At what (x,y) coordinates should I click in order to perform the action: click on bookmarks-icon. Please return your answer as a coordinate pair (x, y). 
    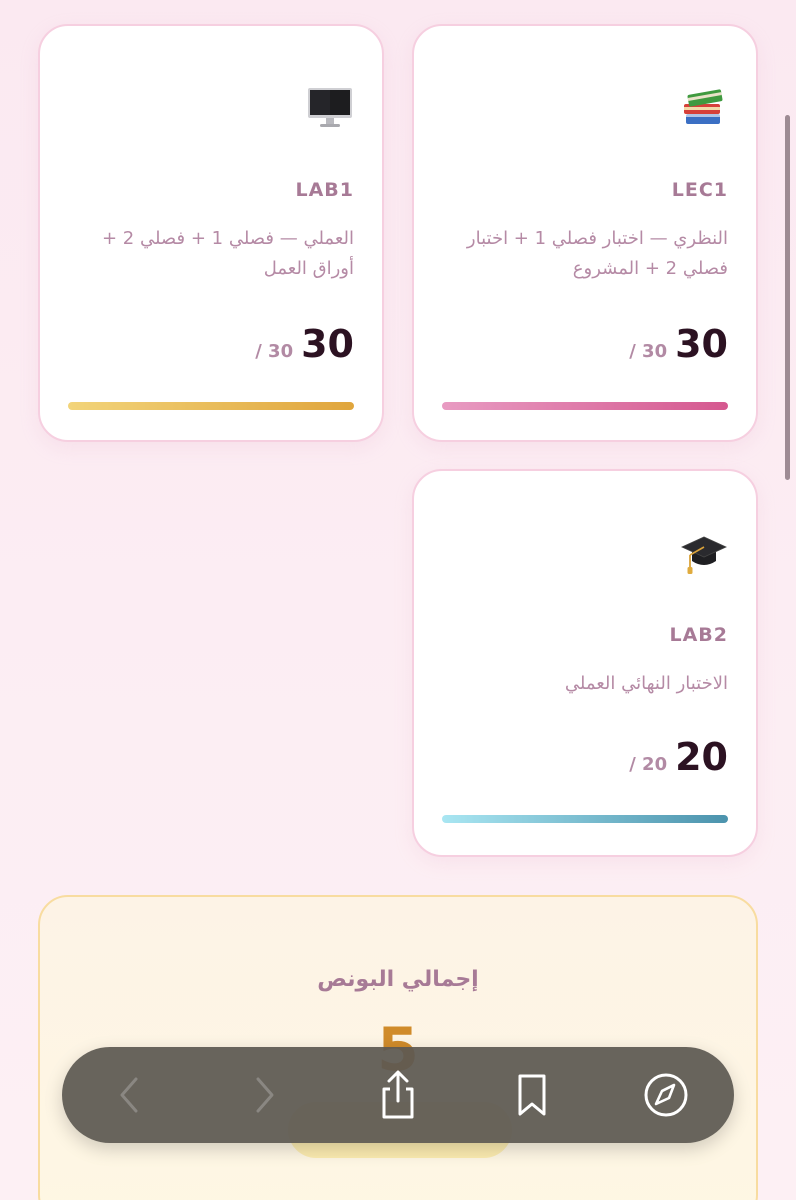
    Looking at the image, I should click on (532, 1095).